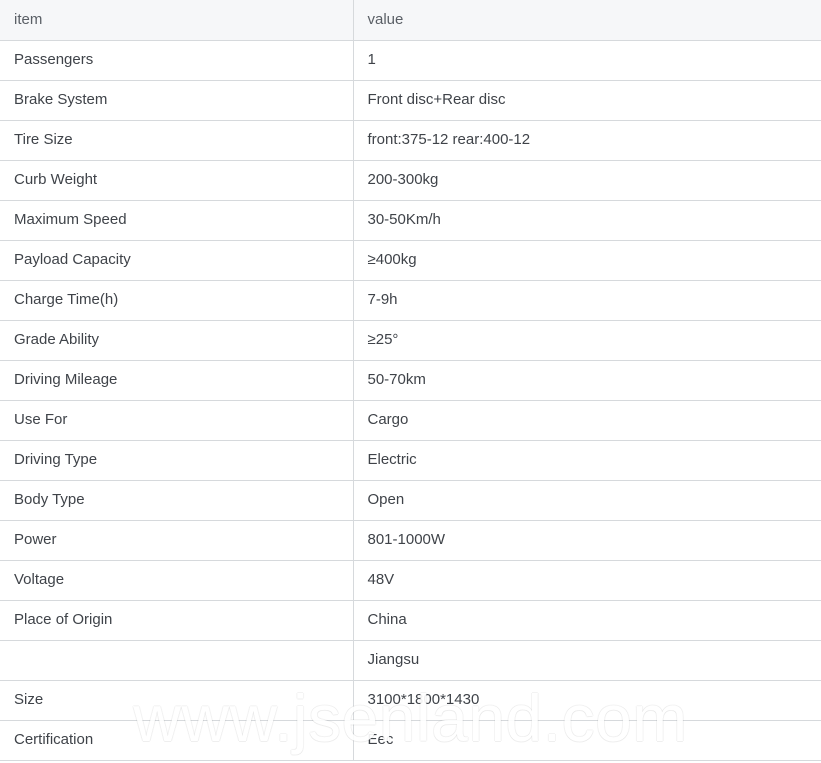 This screenshot has width=821, height=763. I want to click on cell-value: 30-50Km/h, so click(587, 220).